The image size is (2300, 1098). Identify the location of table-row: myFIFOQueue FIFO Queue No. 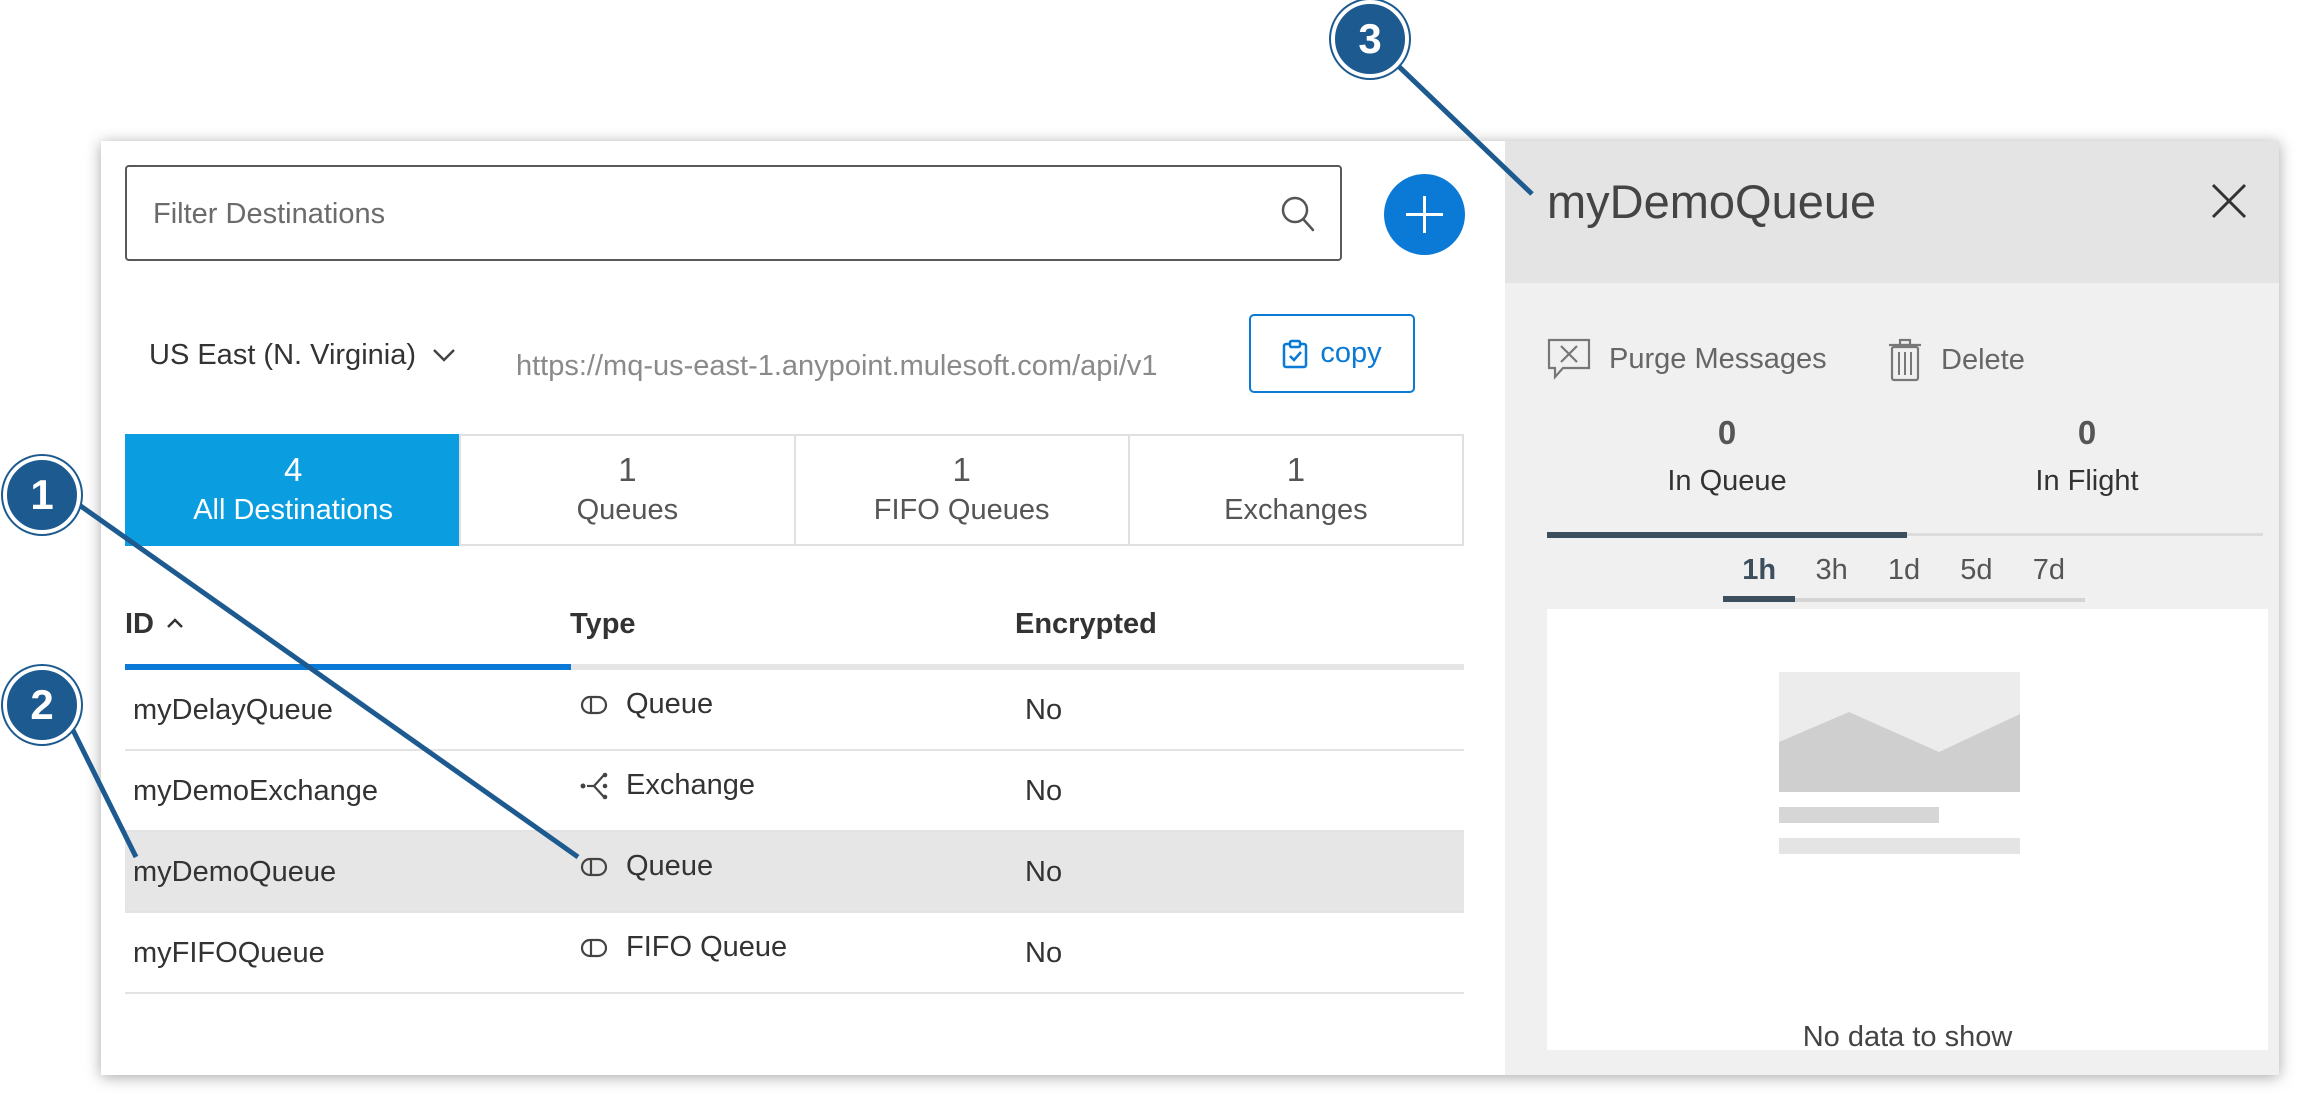
(794, 953).